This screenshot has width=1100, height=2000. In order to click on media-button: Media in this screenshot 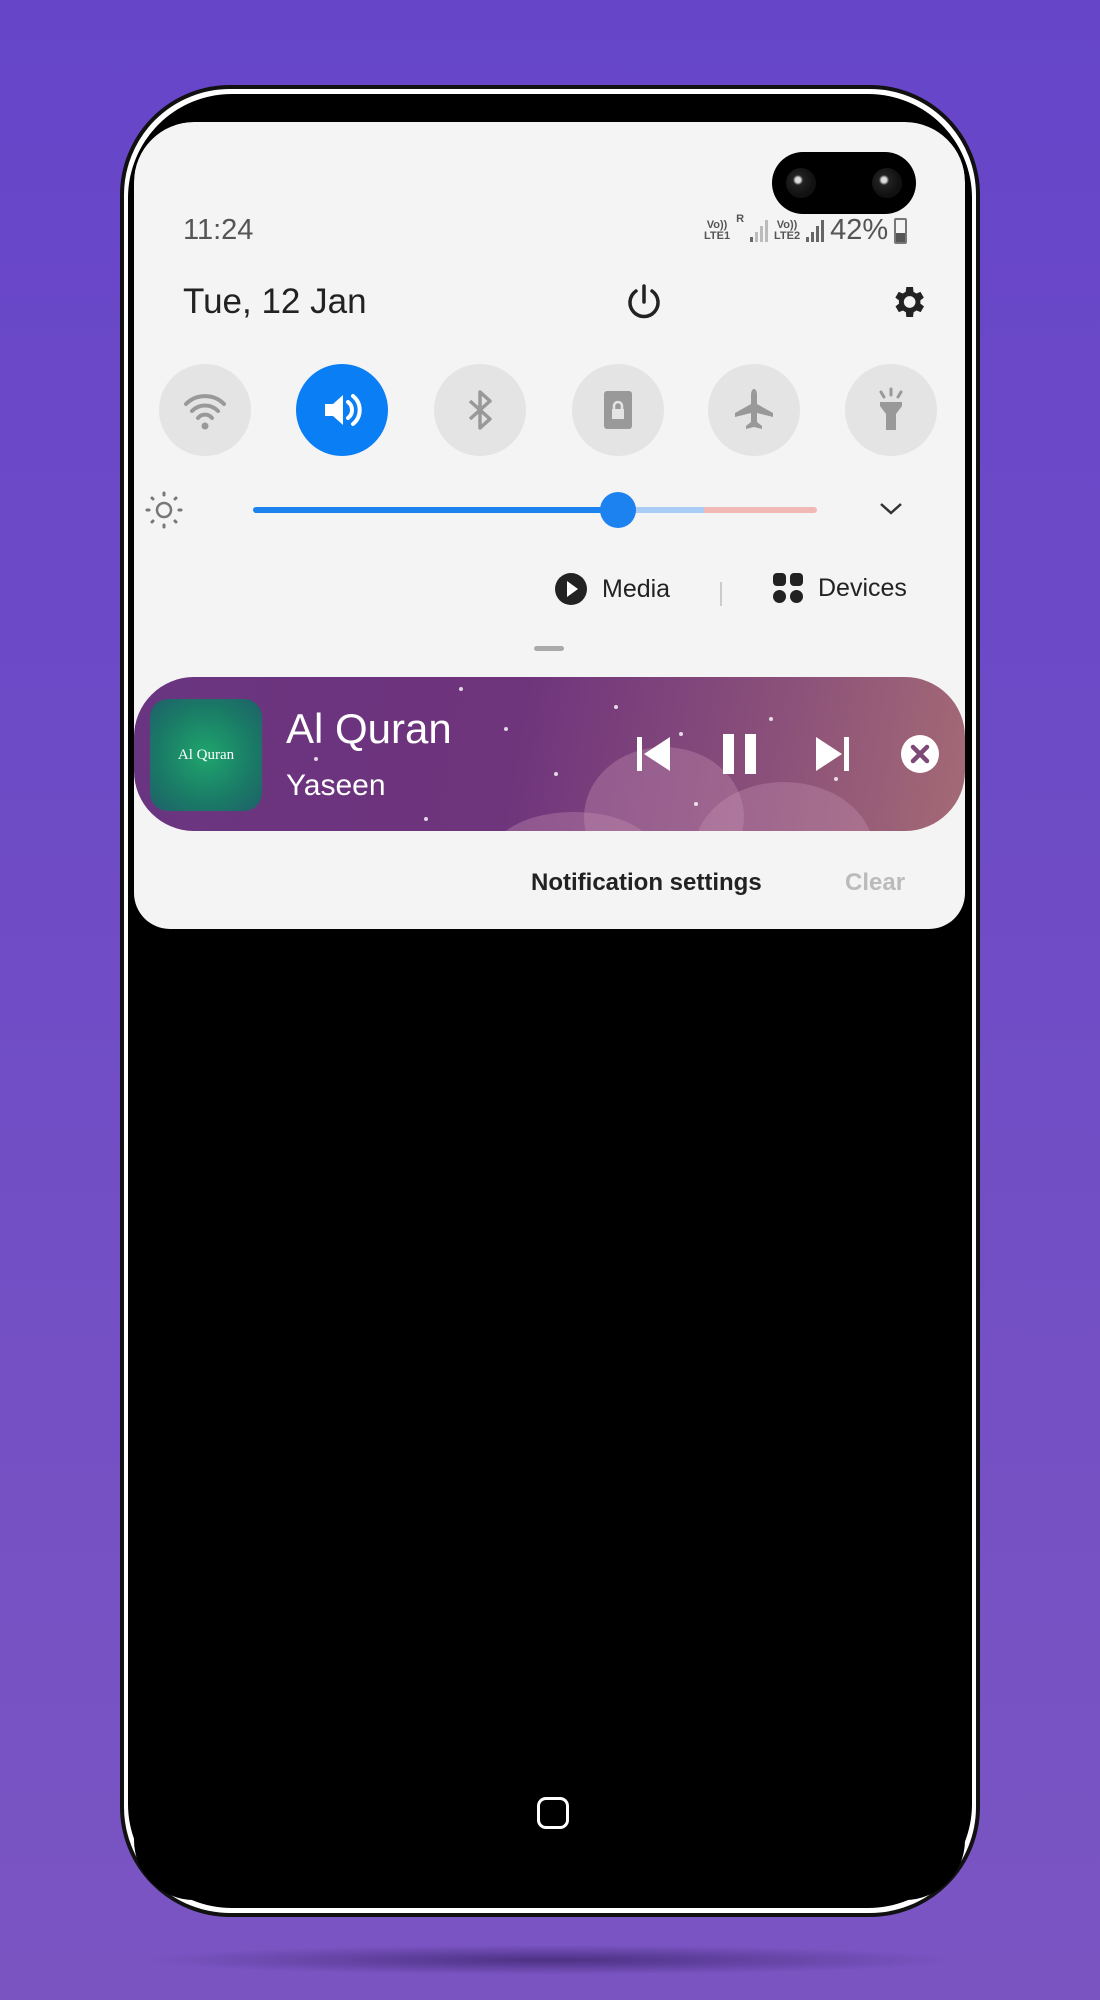, I will do `click(612, 589)`.